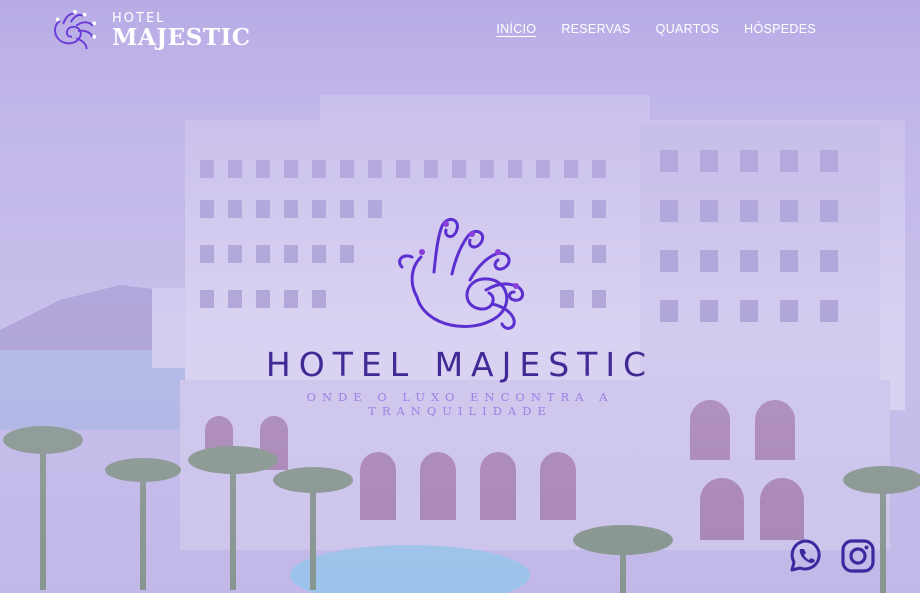  What do you see at coordinates (595, 29) in the screenshot?
I see `nav-link-reservas: RESERVAS` at bounding box center [595, 29].